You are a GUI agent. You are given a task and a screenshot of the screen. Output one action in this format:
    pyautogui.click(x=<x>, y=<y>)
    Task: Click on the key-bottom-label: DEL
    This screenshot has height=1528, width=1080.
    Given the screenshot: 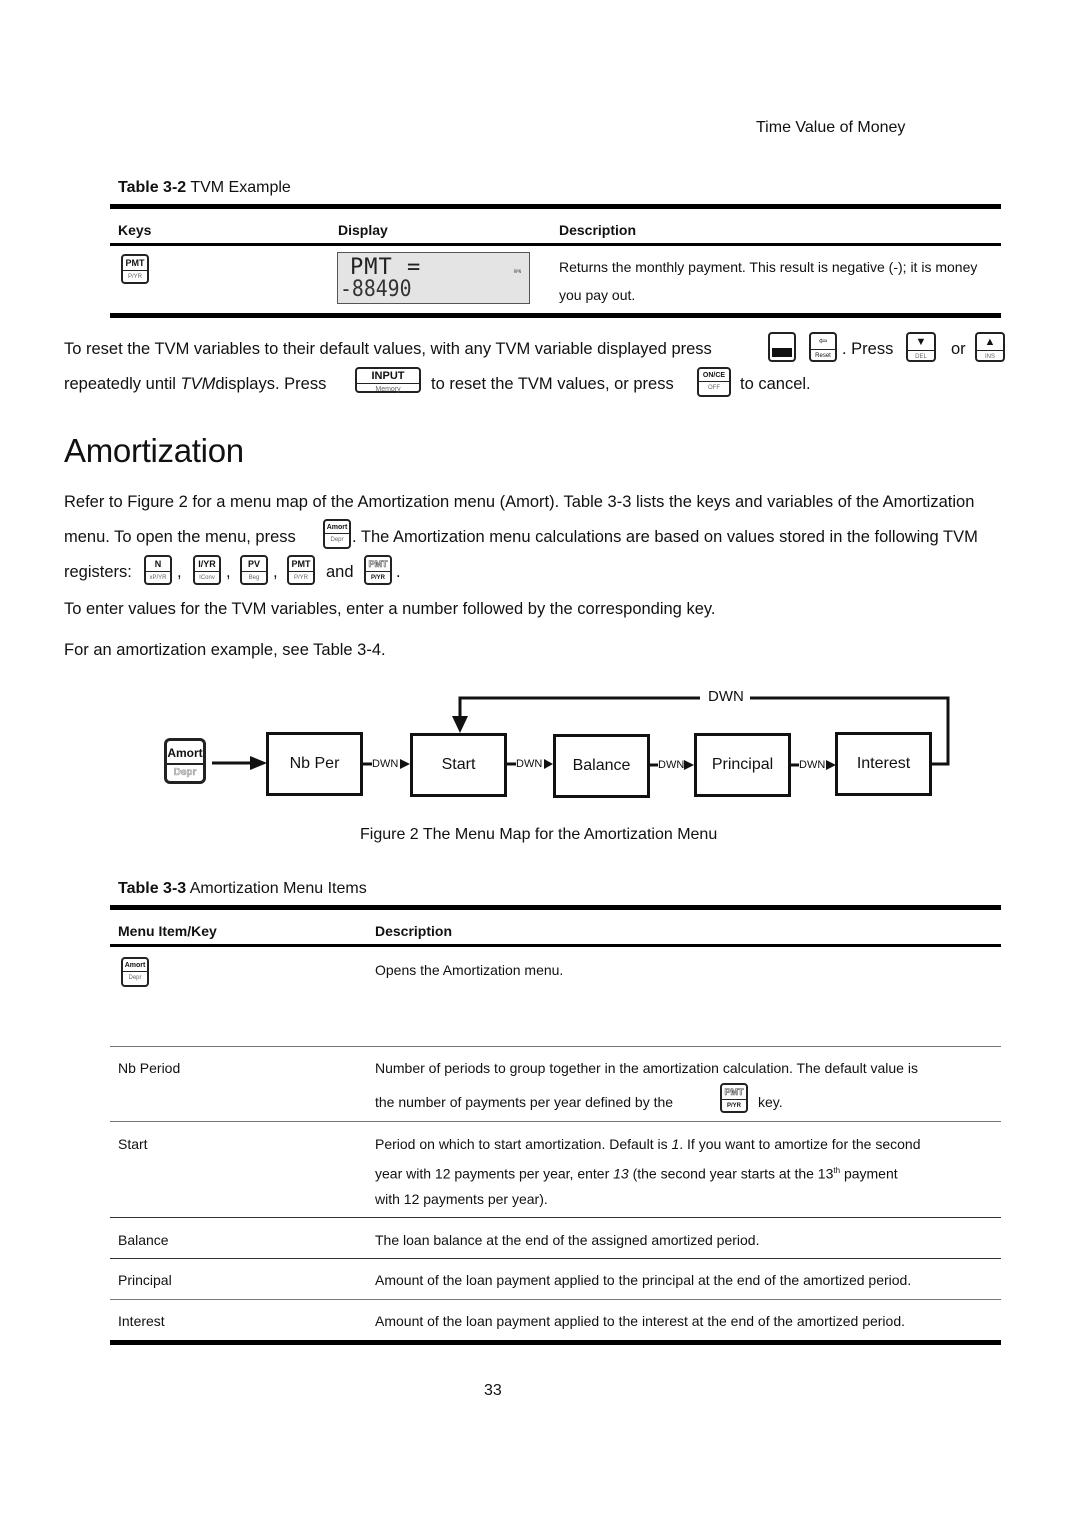 What is the action you would take?
    pyautogui.click(x=921, y=357)
    